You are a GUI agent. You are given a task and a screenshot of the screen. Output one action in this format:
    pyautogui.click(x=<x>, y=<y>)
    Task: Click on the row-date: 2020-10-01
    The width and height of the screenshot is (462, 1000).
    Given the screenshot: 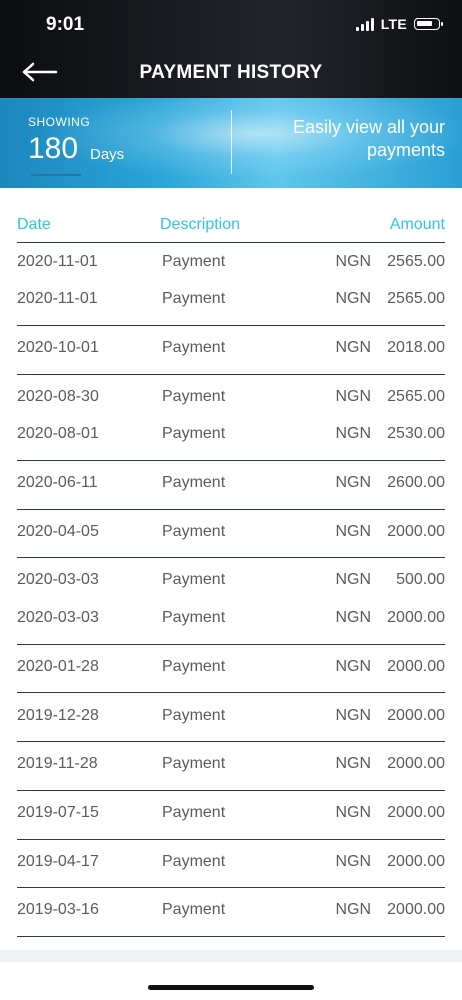 What is the action you would take?
    pyautogui.click(x=58, y=347)
    